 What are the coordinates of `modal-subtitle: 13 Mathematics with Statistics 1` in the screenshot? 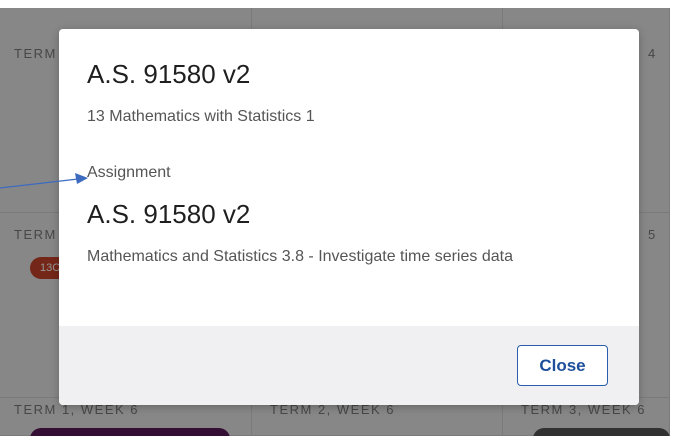 It's located at (201, 116).